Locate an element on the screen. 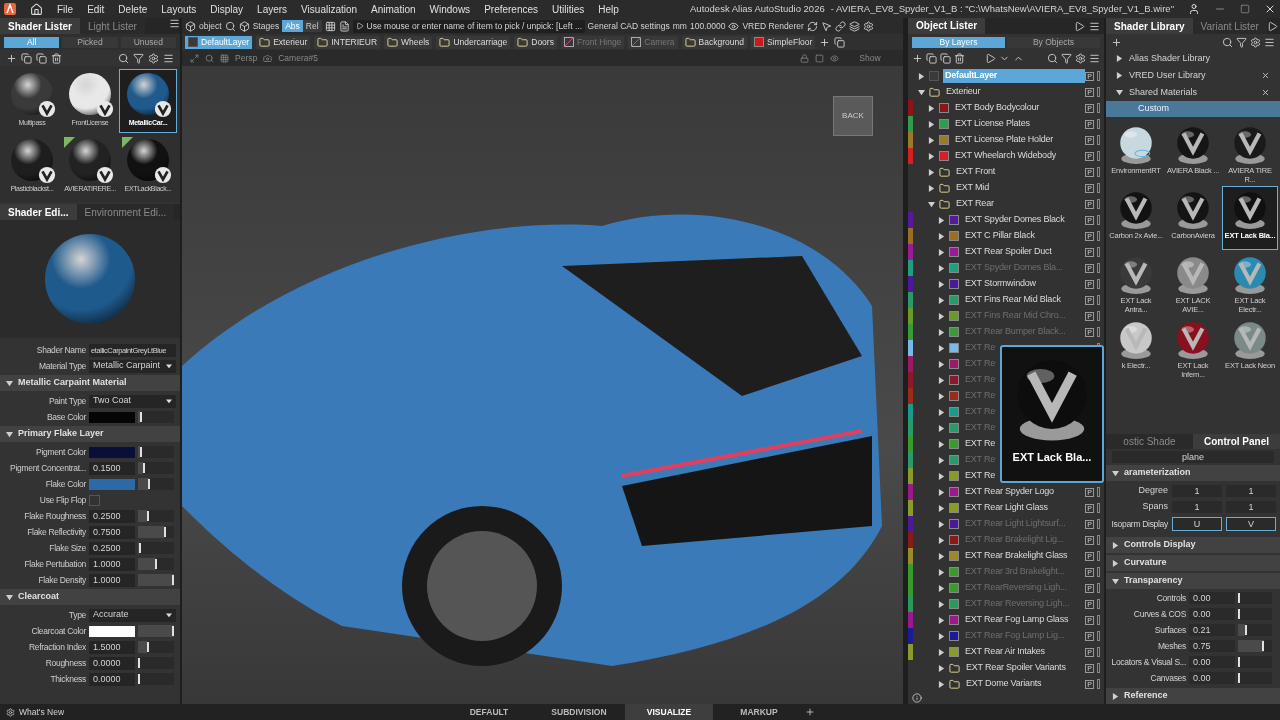 This screenshot has width=1280, height=720. layer-button: Doors is located at coordinates (535, 42).